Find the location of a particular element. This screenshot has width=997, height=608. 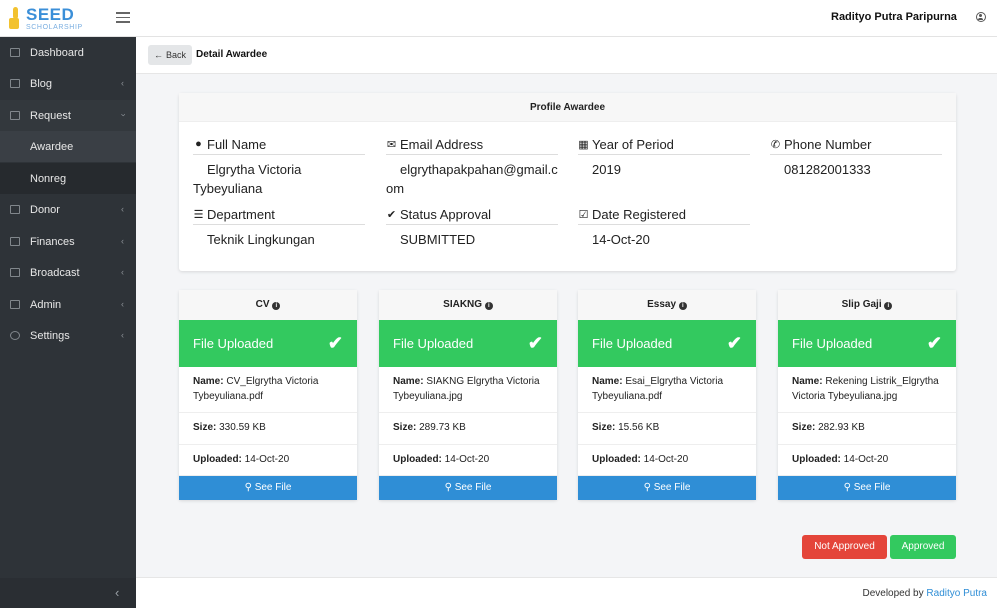

chevron-down-icon: ‹ is located at coordinates (122, 115).